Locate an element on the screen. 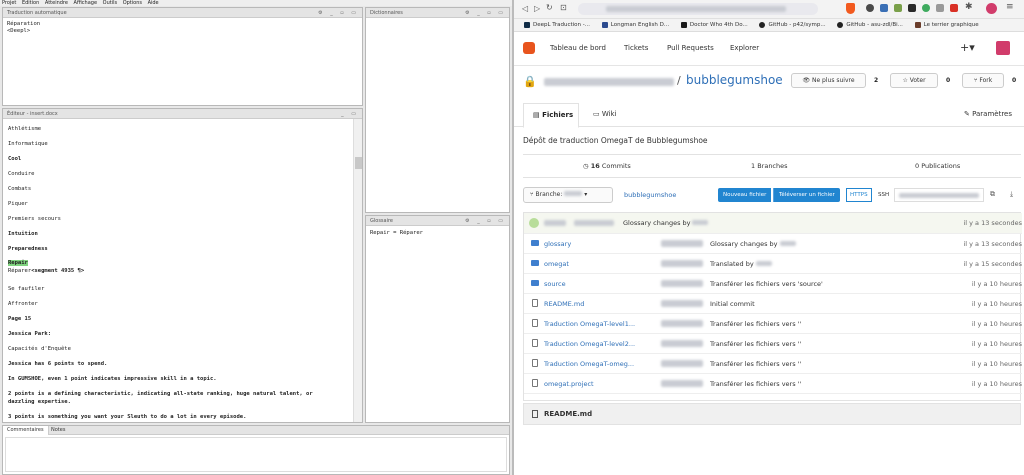 The width and height of the screenshot is (1024, 475). file-name: omegat.project is located at coordinates (569, 384).